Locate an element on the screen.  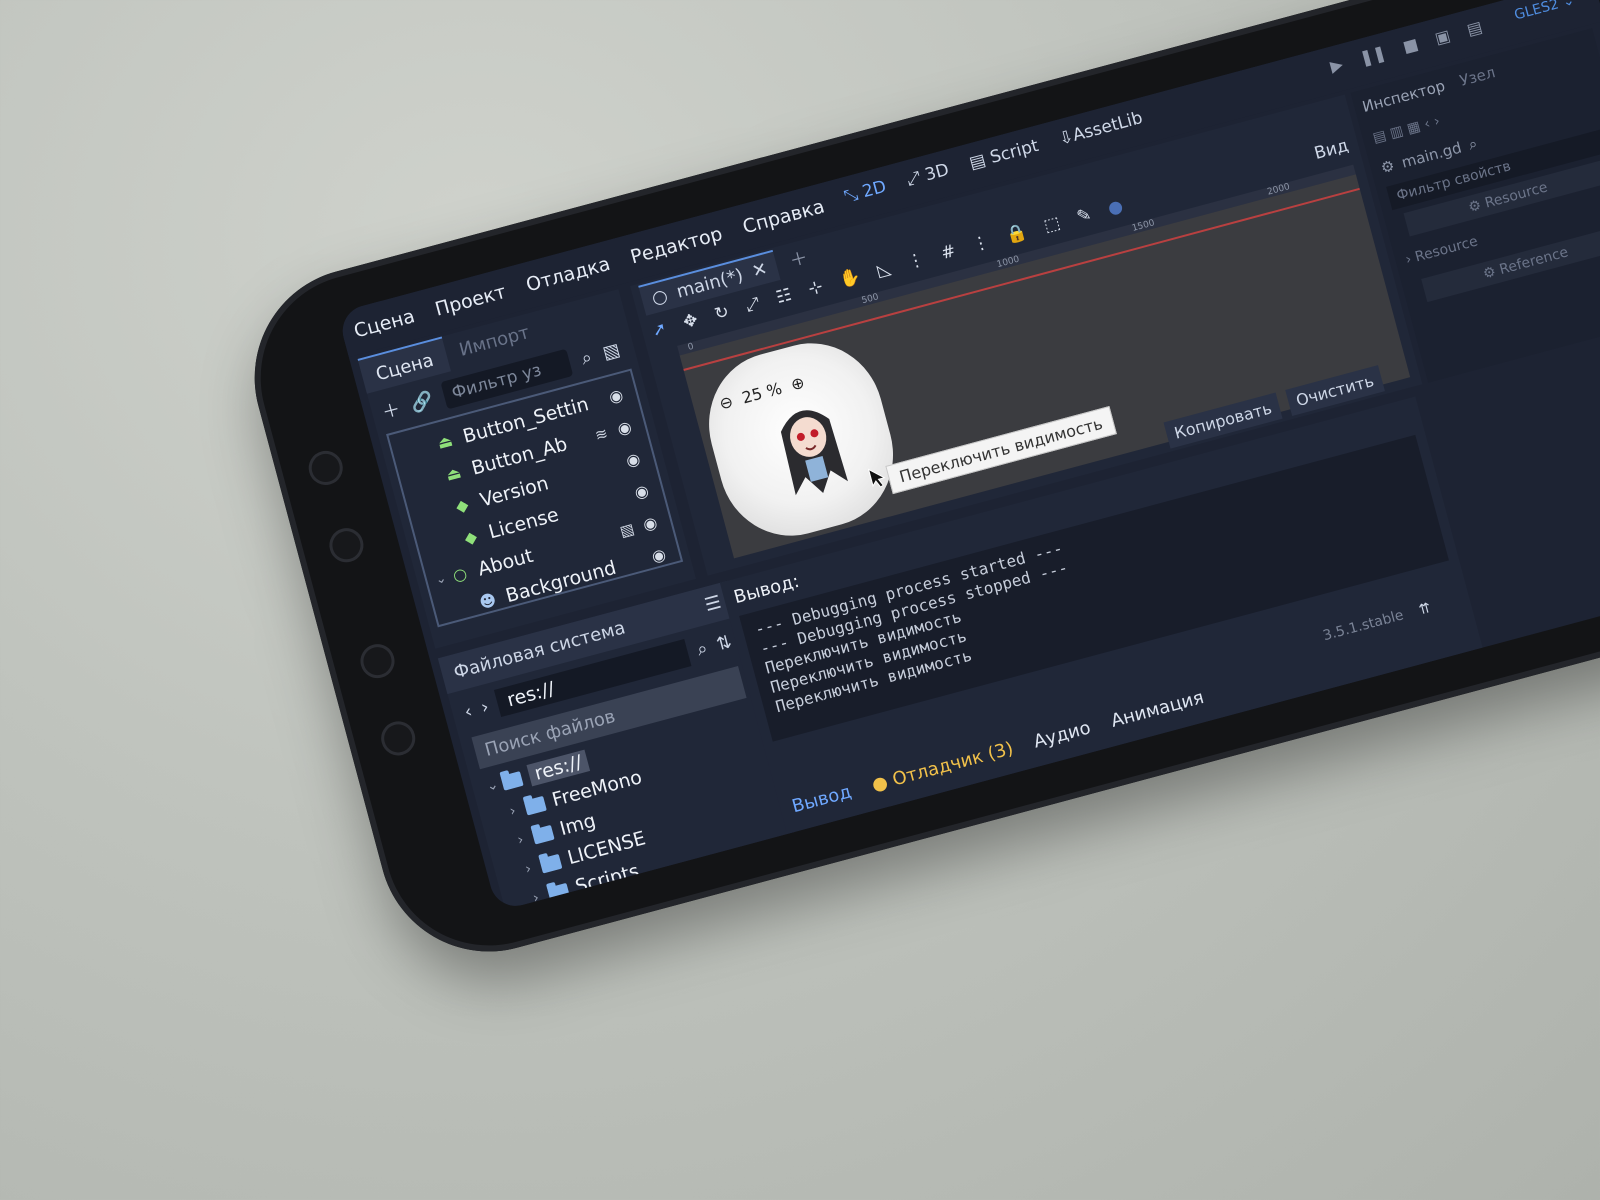
workspace-2d: ⤡ 2D is located at coordinates (865, 192).